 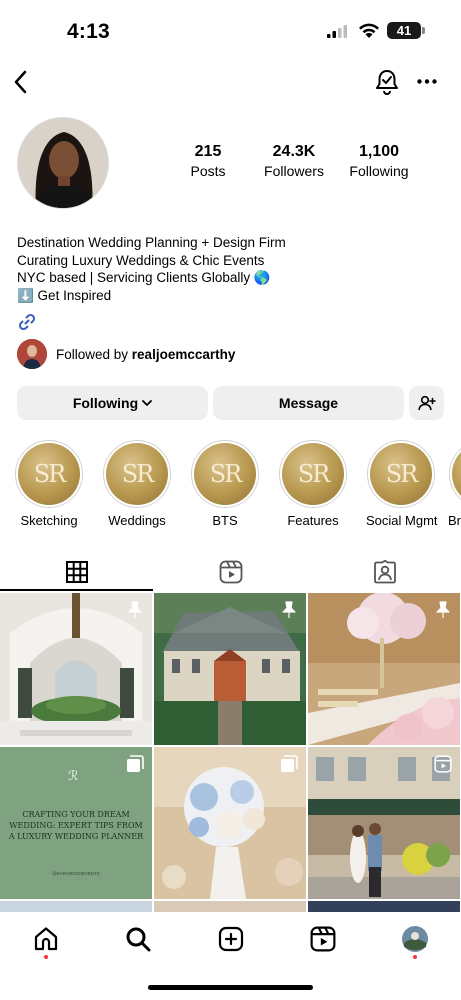 What do you see at coordinates (32, 354) in the screenshot?
I see `follower-avatar` at bounding box center [32, 354].